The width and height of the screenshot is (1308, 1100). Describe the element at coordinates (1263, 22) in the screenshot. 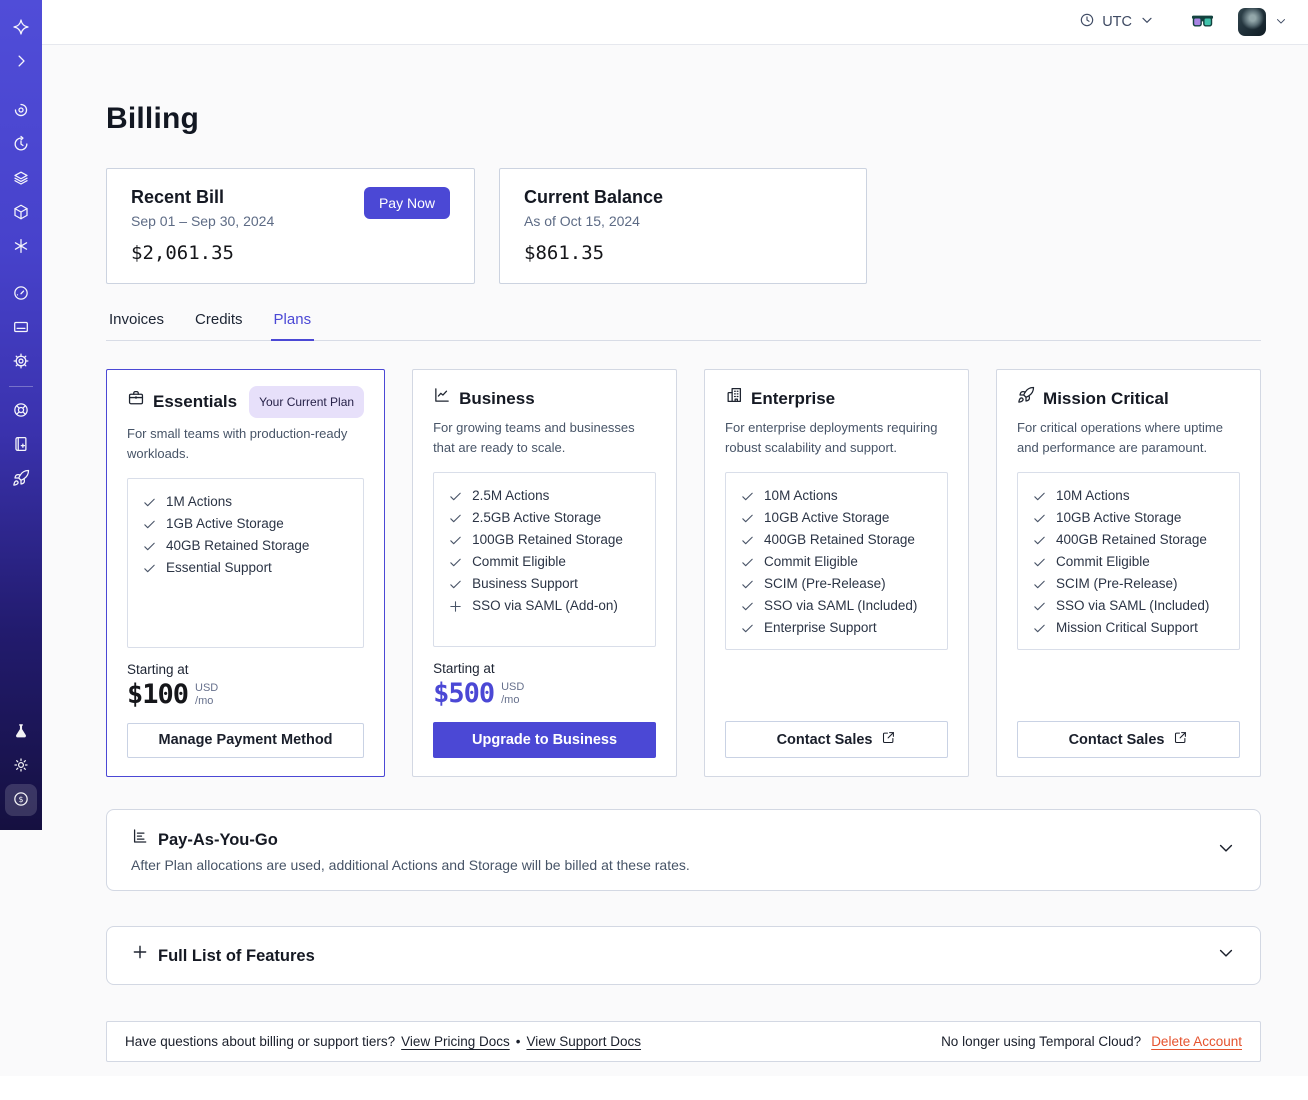

I see `account-menu` at that location.